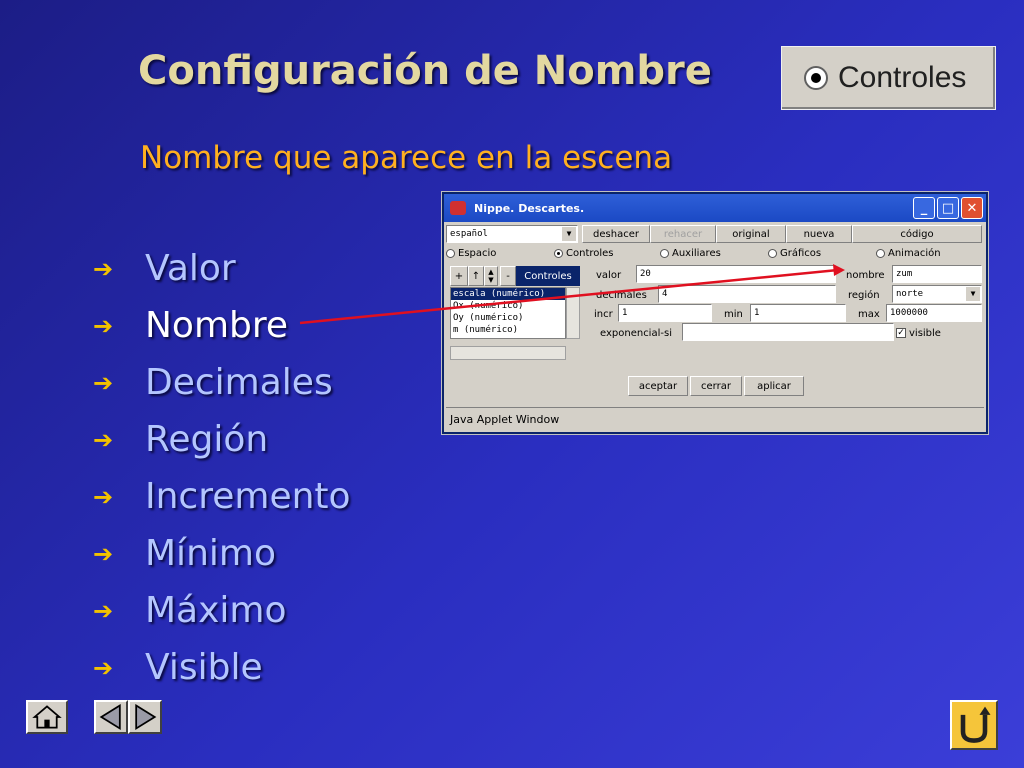  I want to click on u-turn-arrow-icon, so click(975, 724).